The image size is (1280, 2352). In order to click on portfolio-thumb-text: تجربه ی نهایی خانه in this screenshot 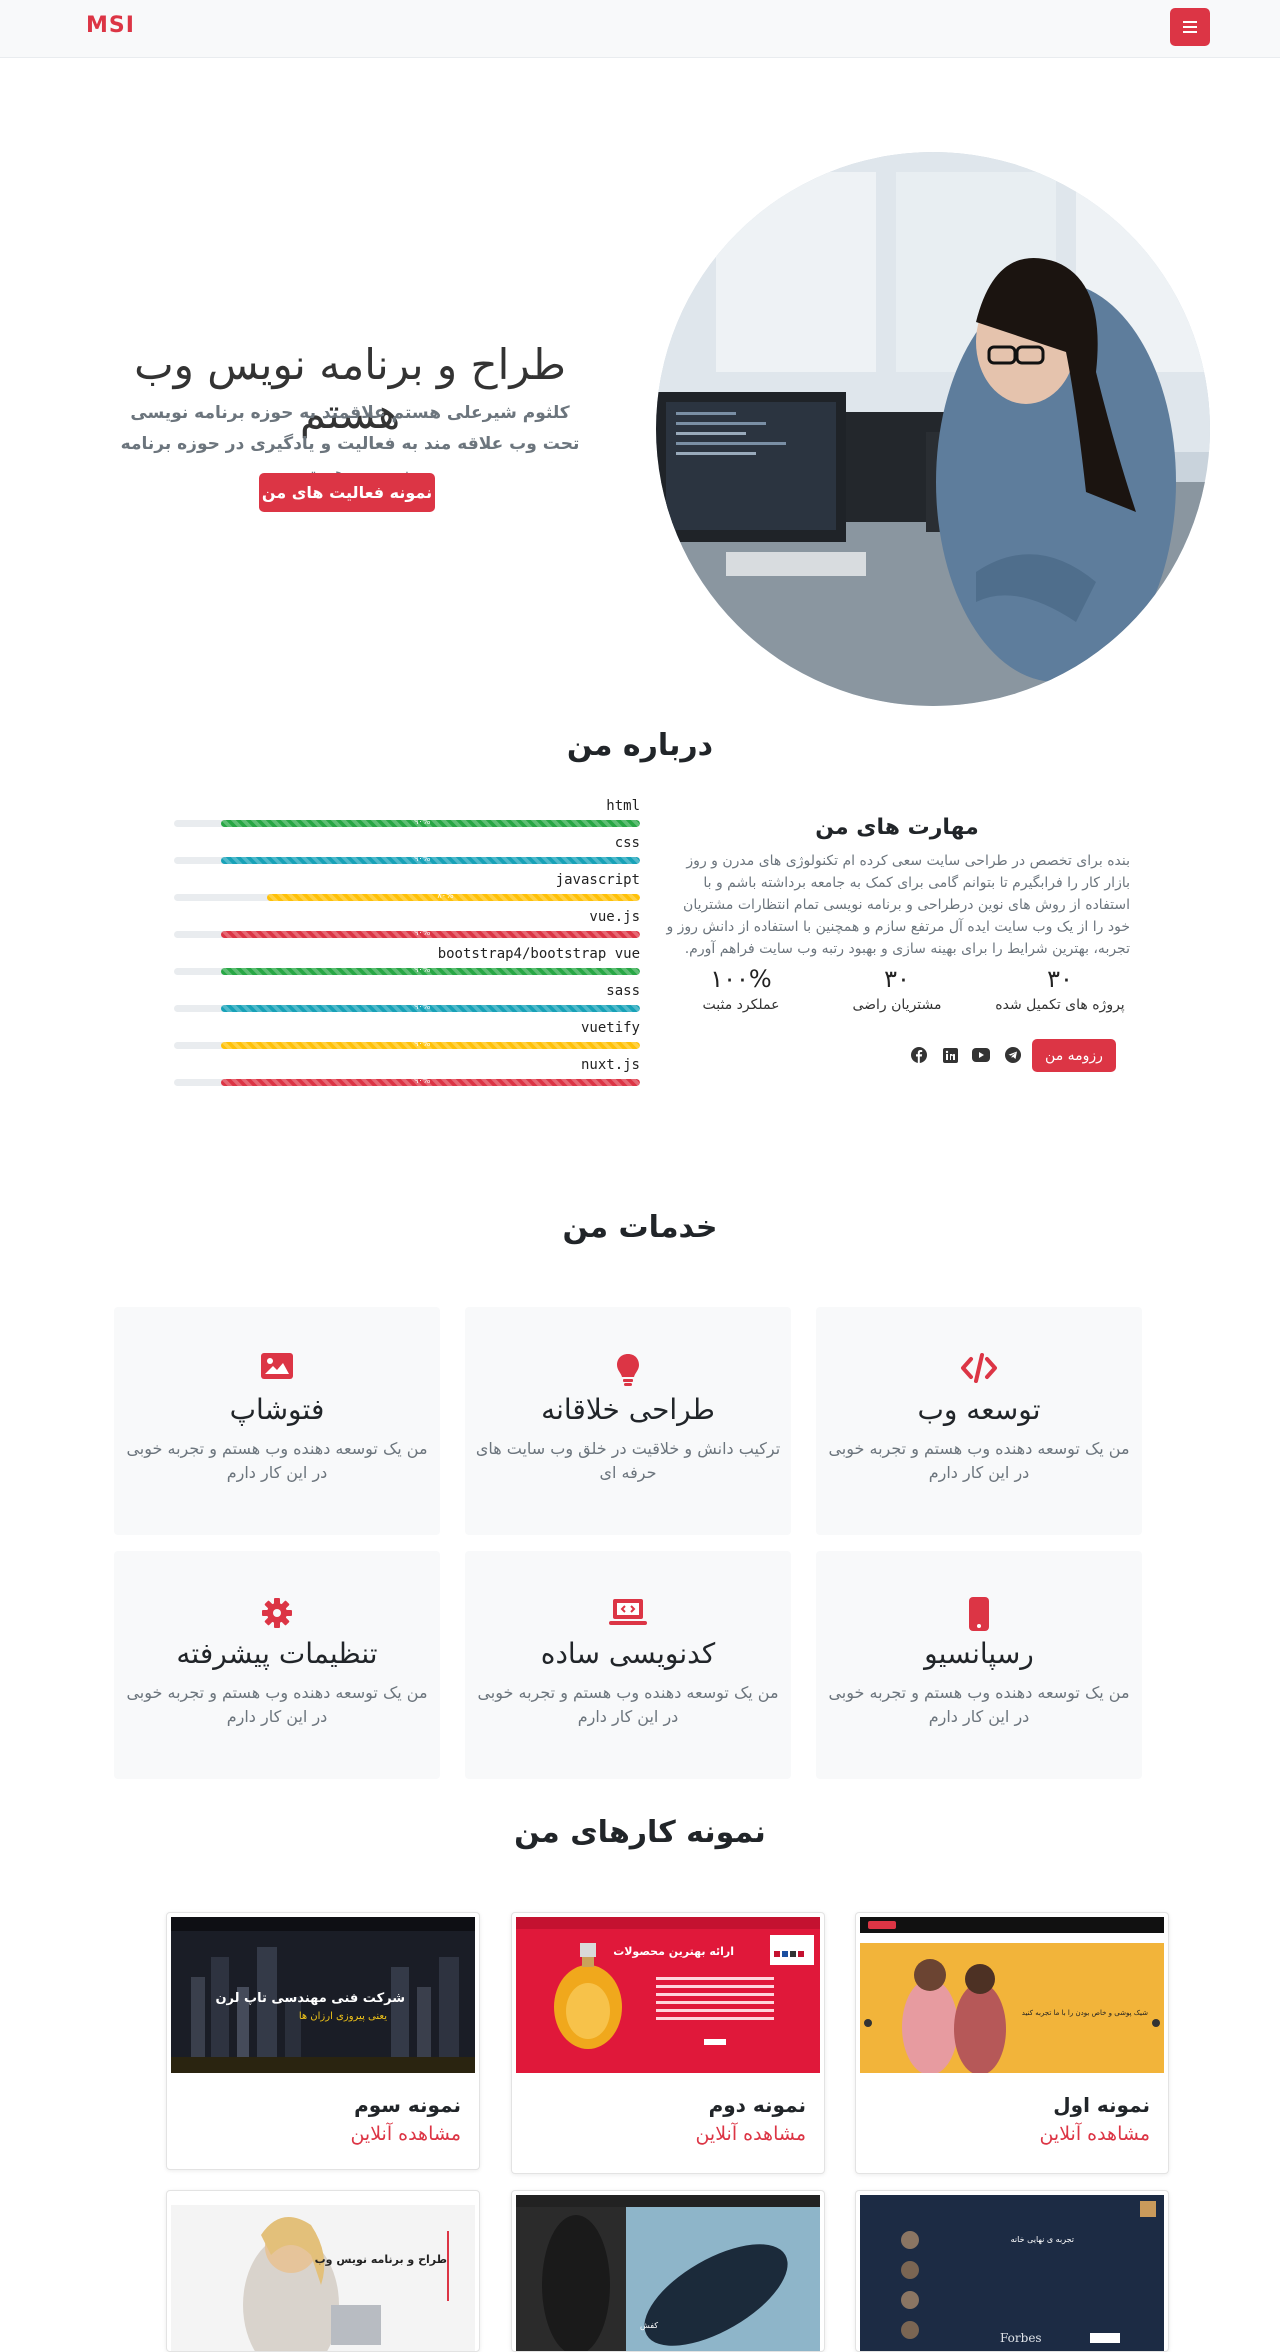, I will do `click(1042, 2239)`.